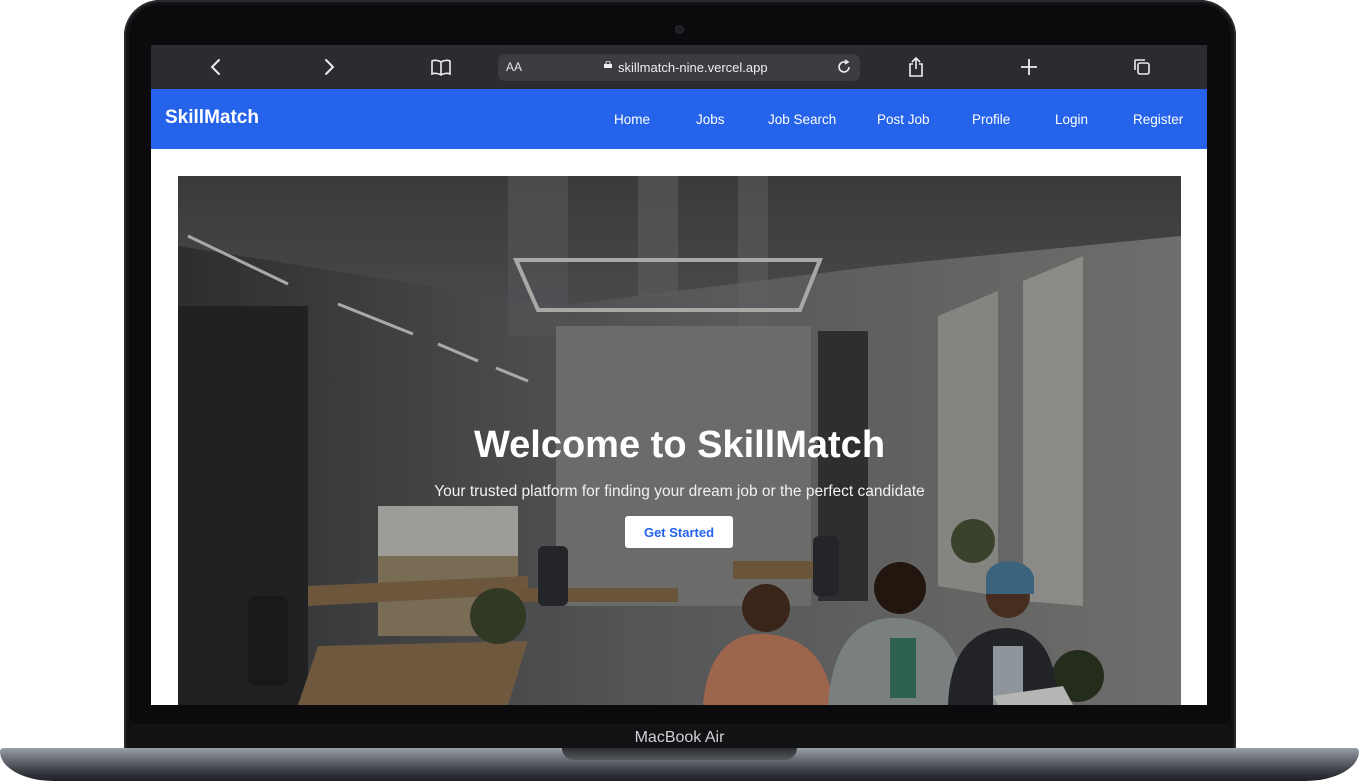 This screenshot has height=781, width=1359. Describe the element at coordinates (903, 119) in the screenshot. I see `nav-post-job: Post Job` at that location.